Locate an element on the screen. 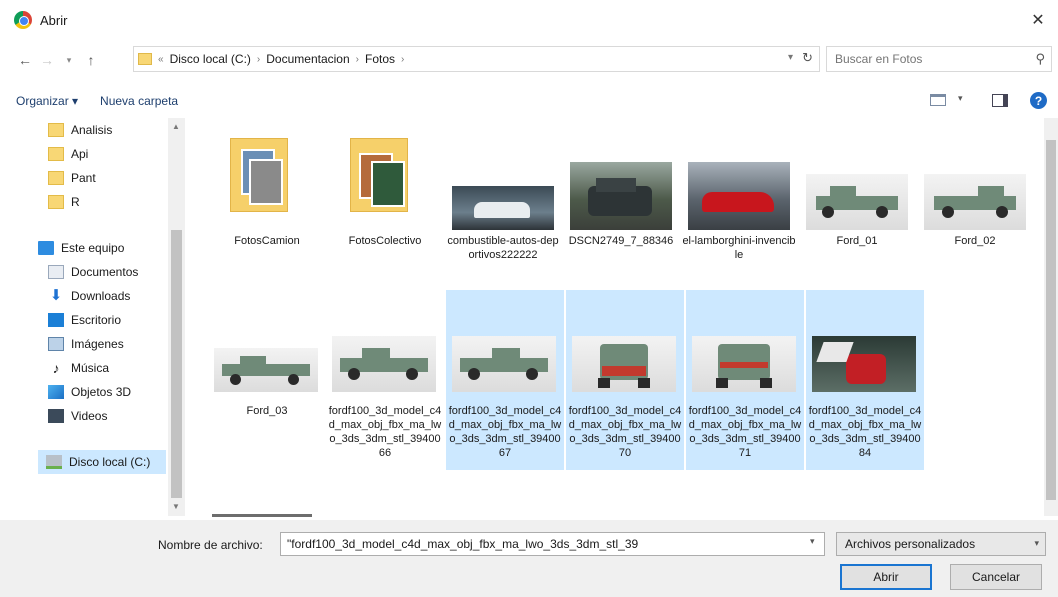 Image resolution: width=1058 pixels, height=597 pixels. sidebar-item-label: Escritorio is located at coordinates (96, 320).